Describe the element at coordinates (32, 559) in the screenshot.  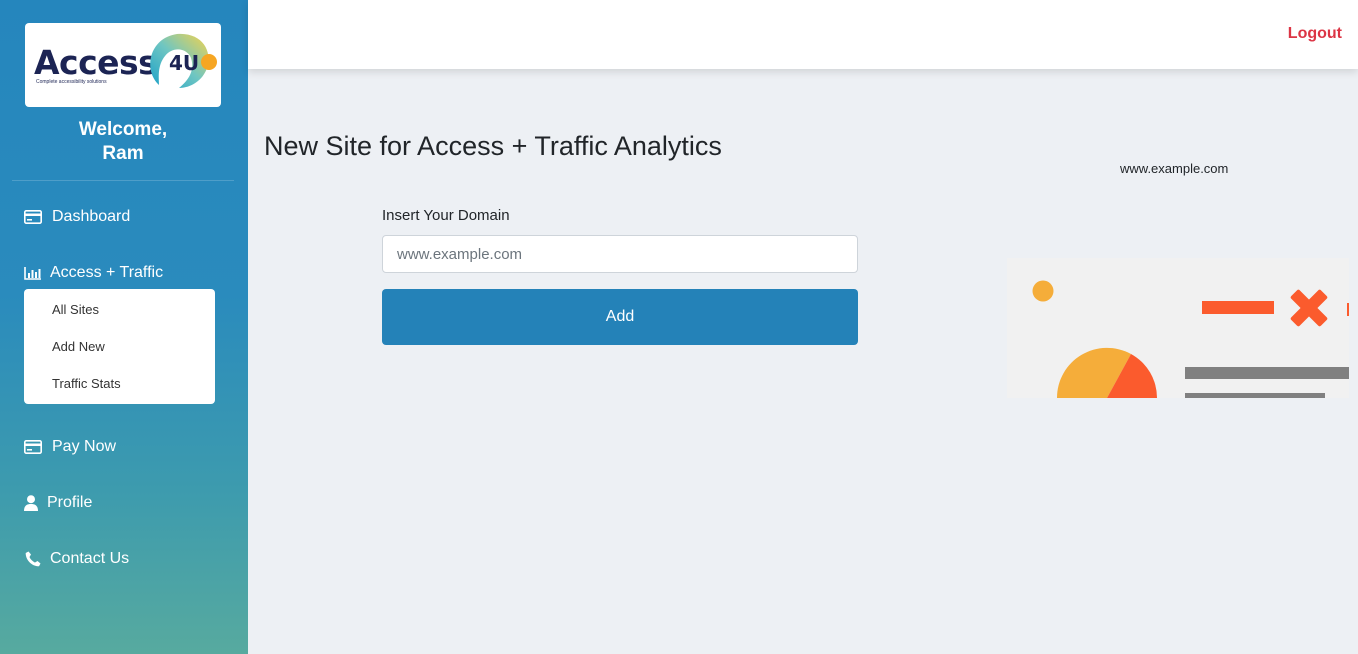
I see `phone-icon` at that location.